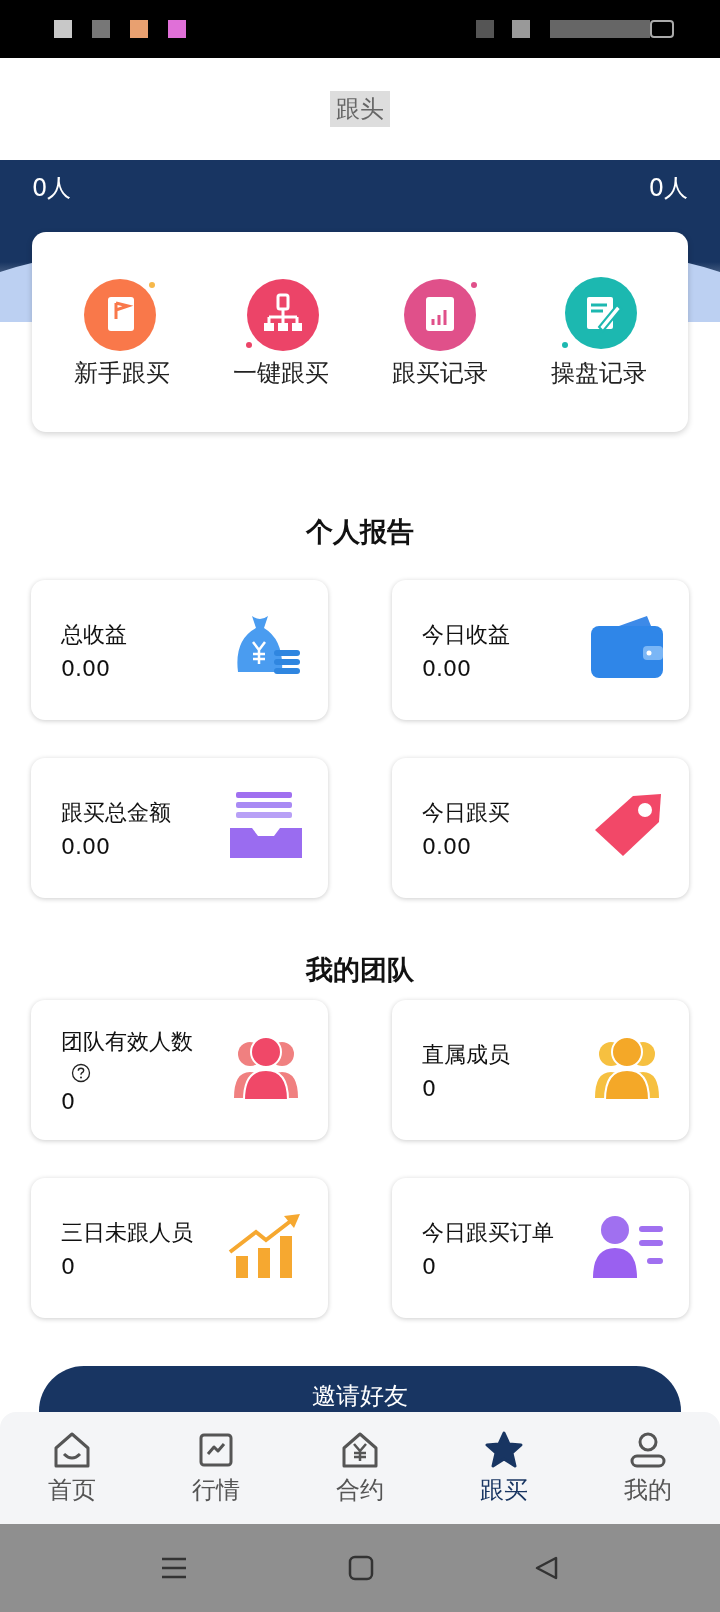 This screenshot has height=1612, width=720. I want to click on stat-label: 跟买总金额, so click(116, 812).